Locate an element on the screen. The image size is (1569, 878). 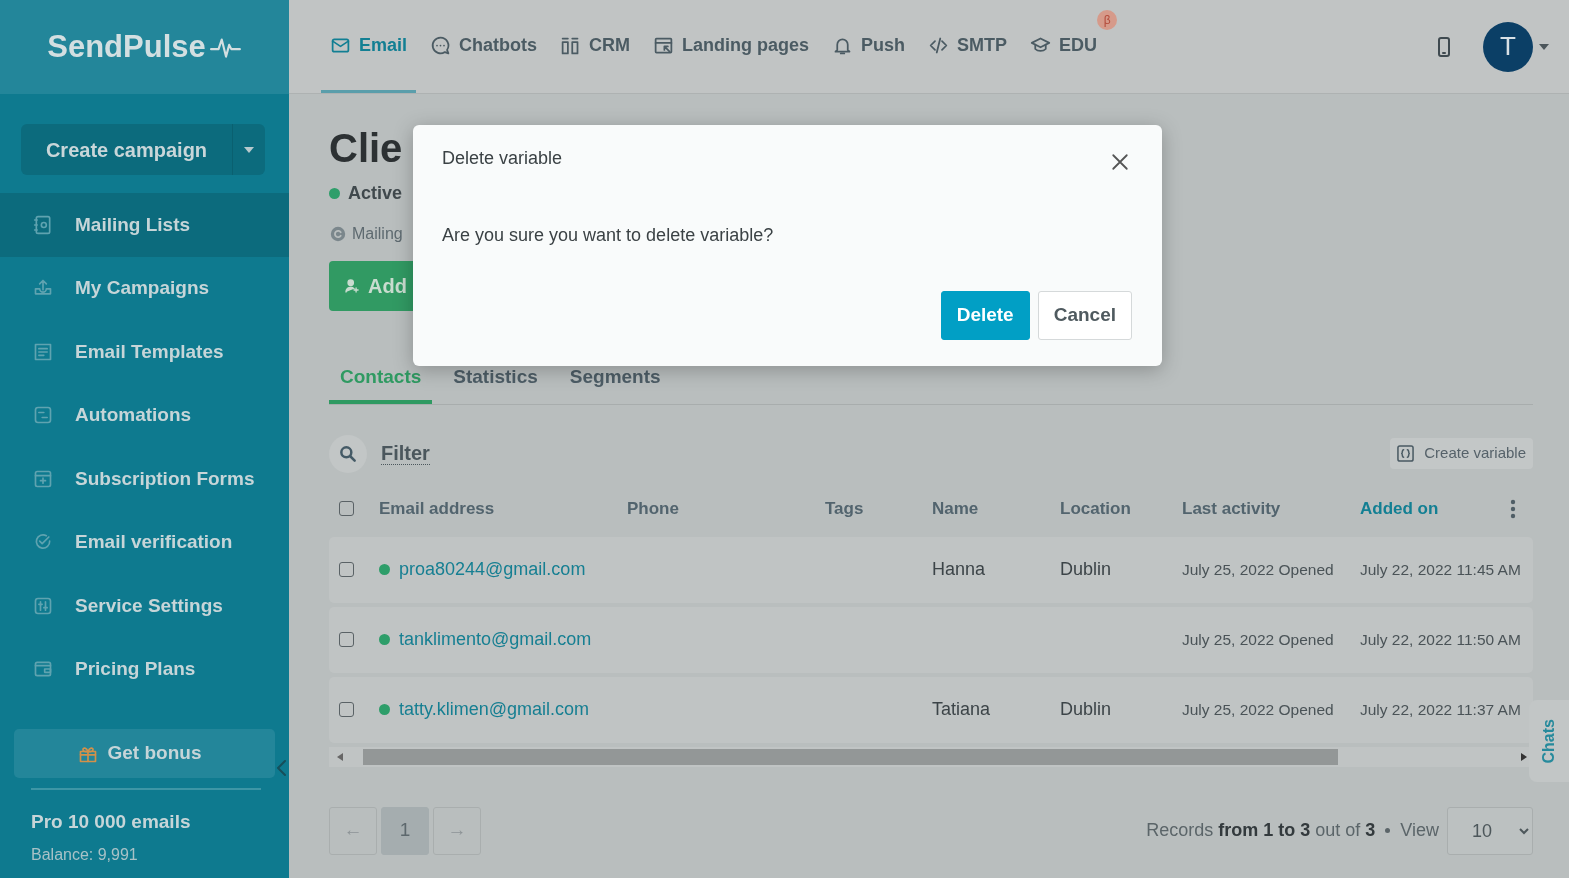
beta-badge: β is located at coordinates (1107, 20).